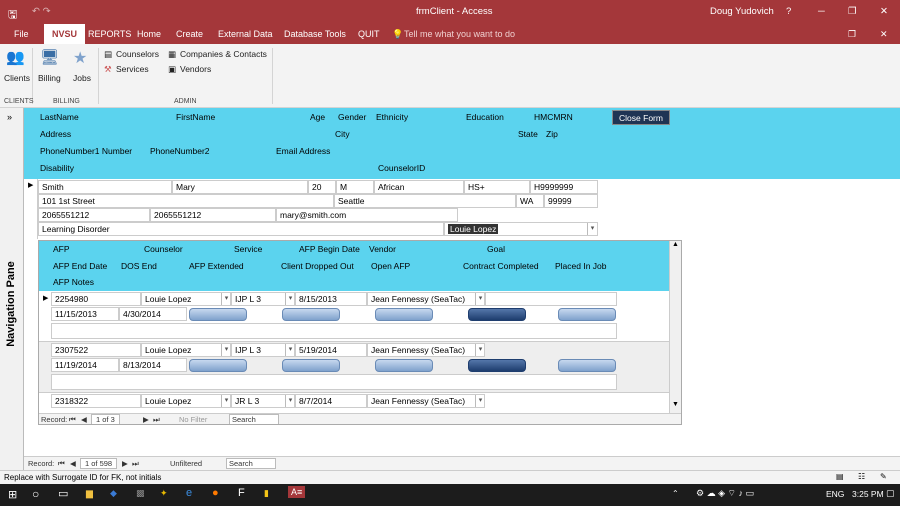 This screenshot has width=900, height=506. Describe the element at coordinates (11, 304) in the screenshot. I see `navigation-pane-label: Navigation Pane` at that location.